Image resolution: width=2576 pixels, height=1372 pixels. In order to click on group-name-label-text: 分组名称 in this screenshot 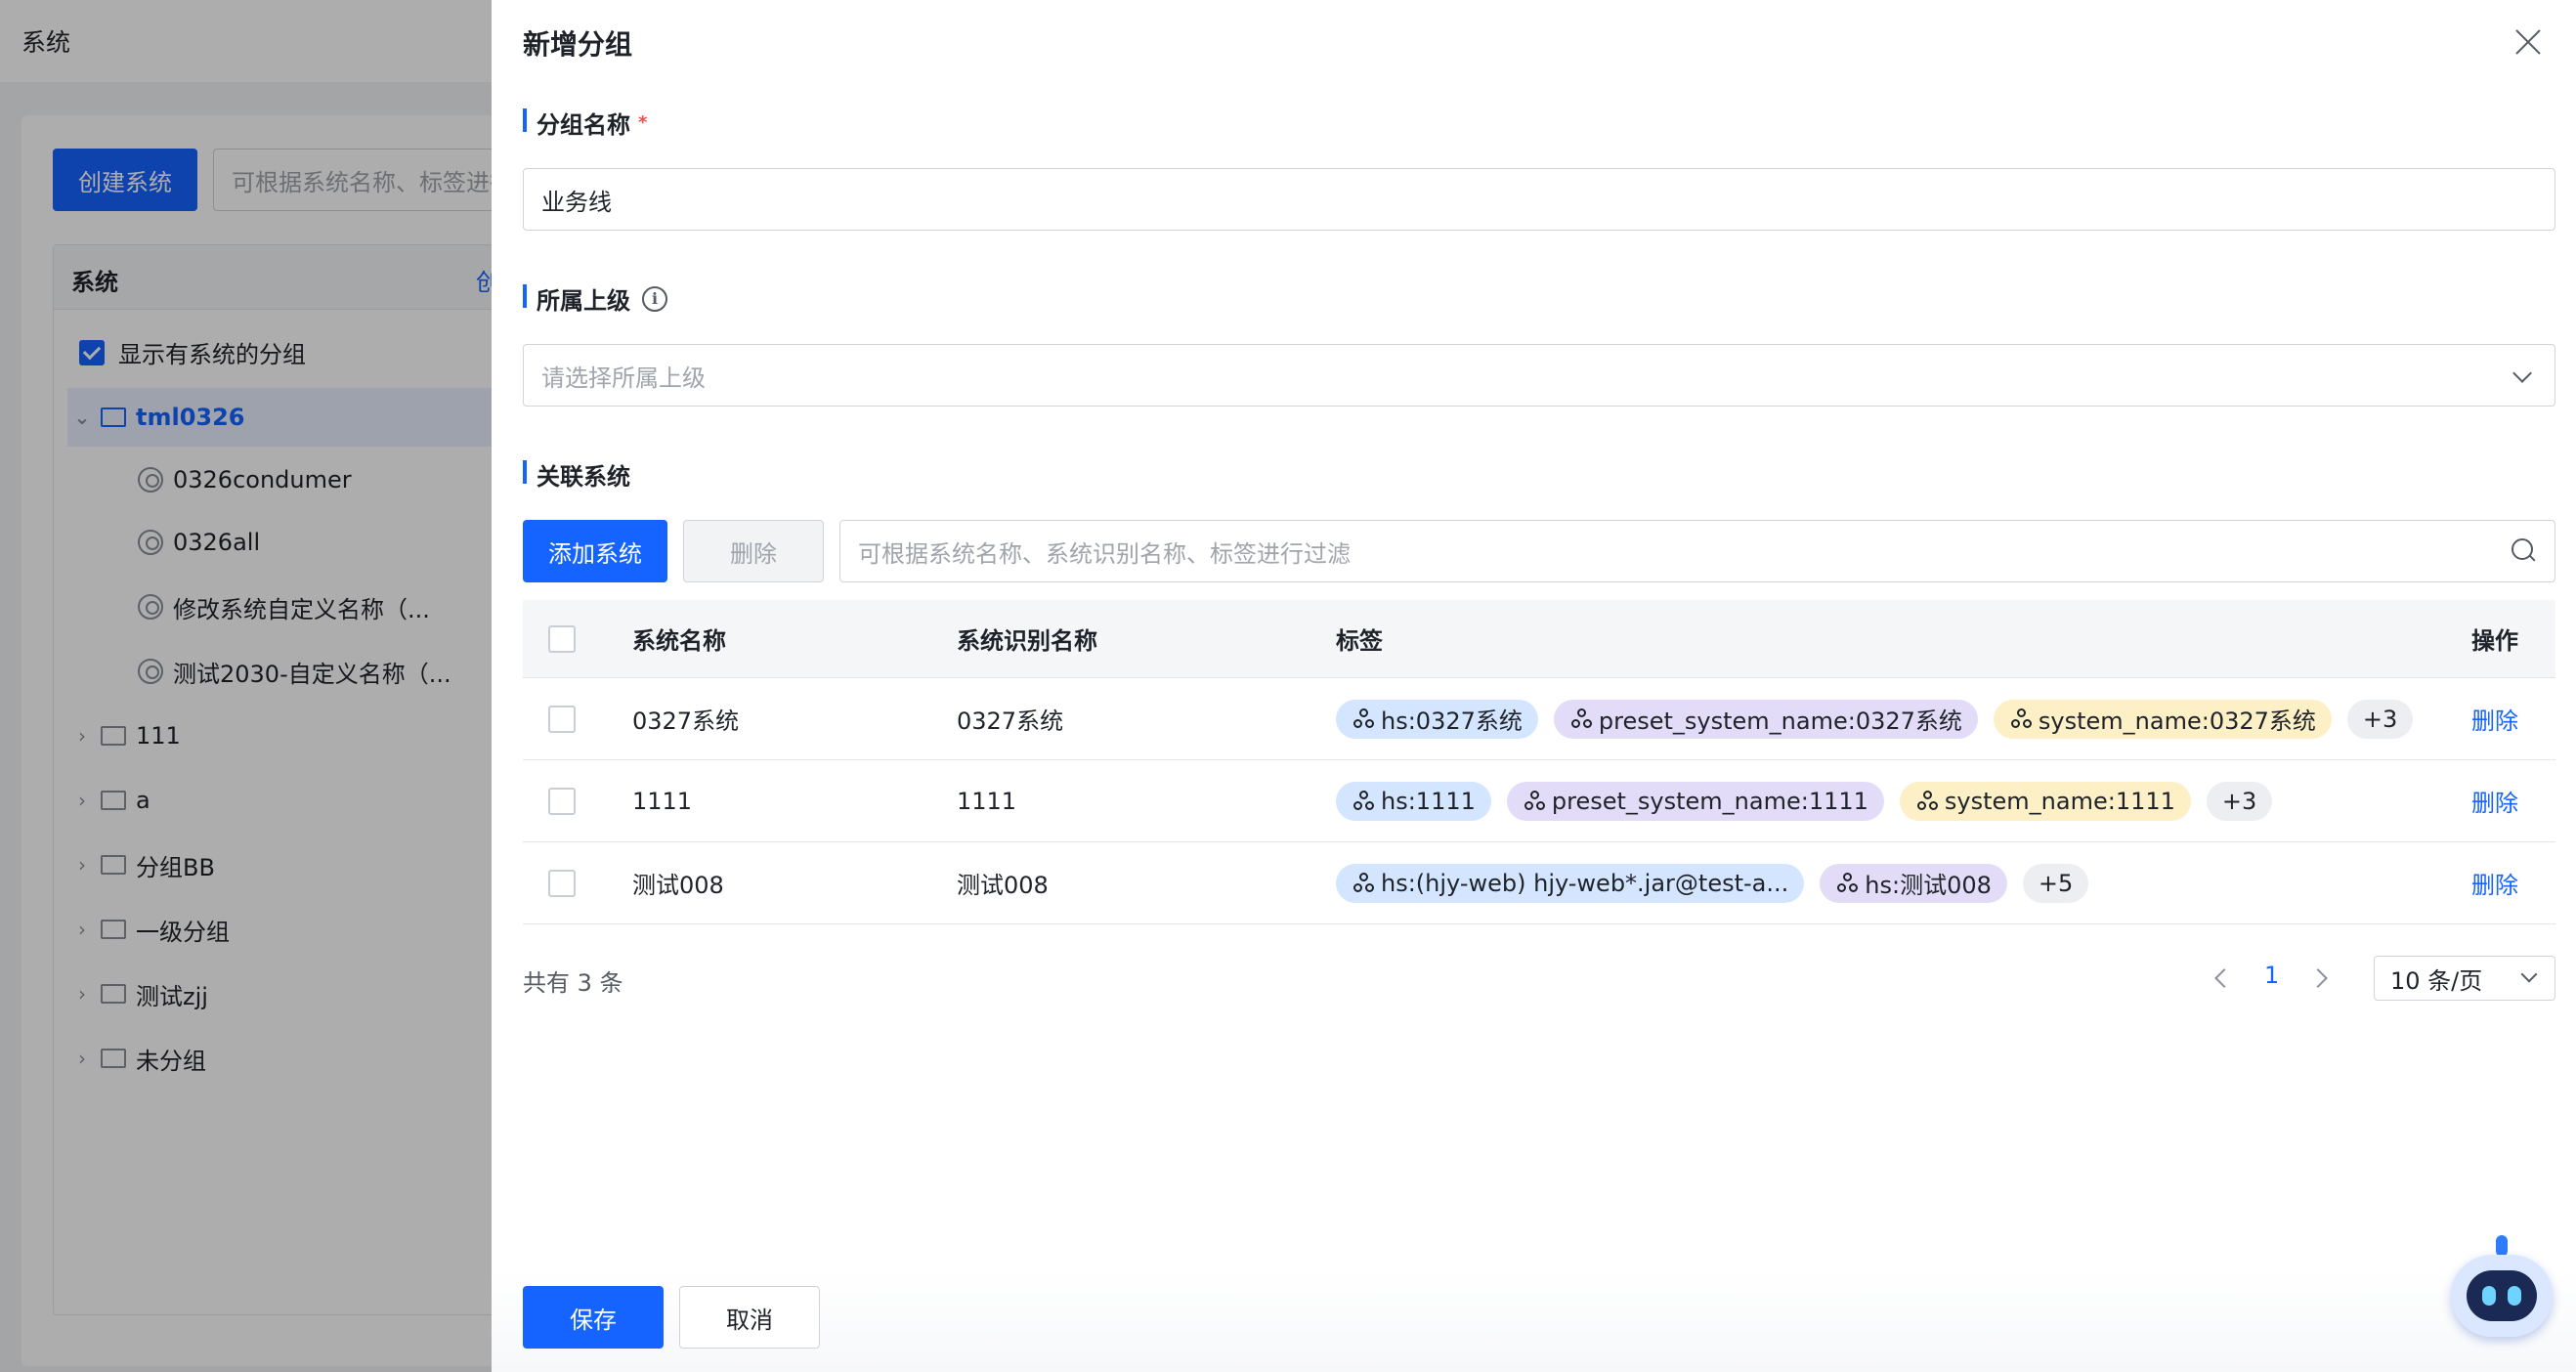, I will do `click(583, 125)`.